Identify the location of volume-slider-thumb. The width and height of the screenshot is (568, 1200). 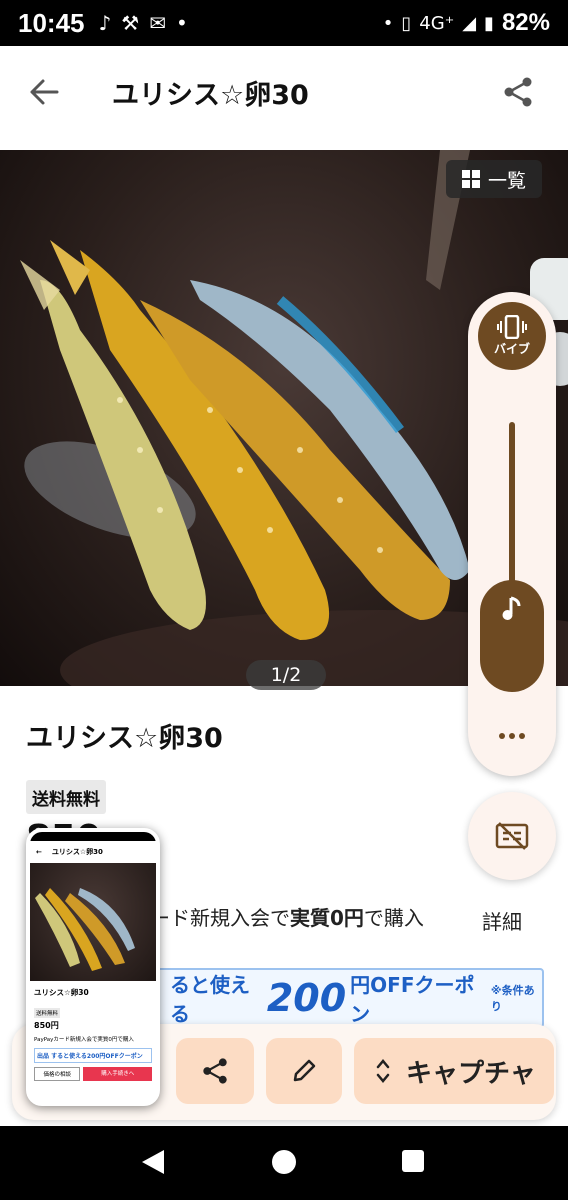
(512, 636).